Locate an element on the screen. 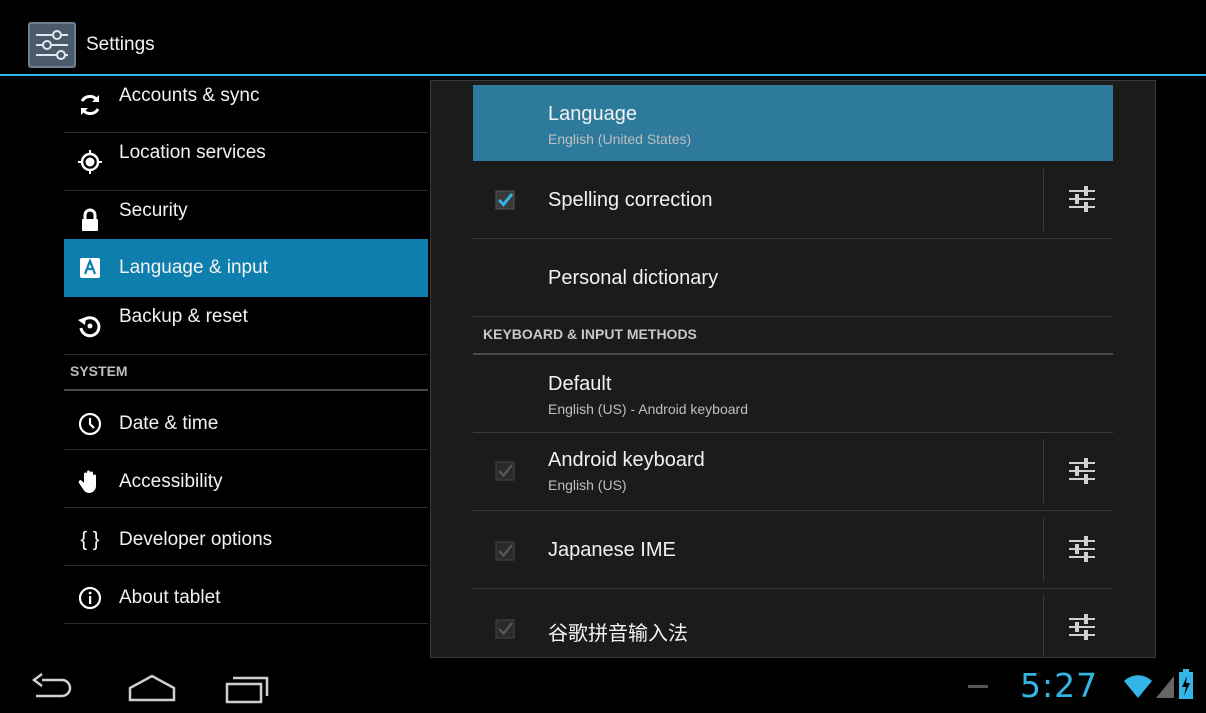 This screenshot has width=1206, height=713. sidebar-item-location-services: Location services is located at coordinates (246, 162).